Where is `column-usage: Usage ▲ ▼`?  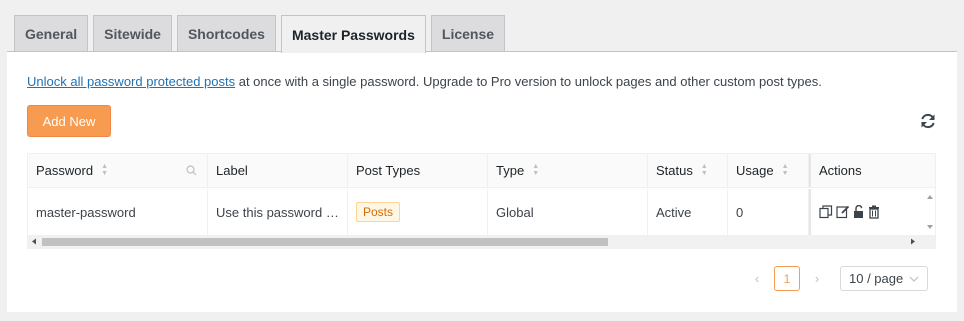 column-usage: Usage ▲ ▼ is located at coordinates (768, 170).